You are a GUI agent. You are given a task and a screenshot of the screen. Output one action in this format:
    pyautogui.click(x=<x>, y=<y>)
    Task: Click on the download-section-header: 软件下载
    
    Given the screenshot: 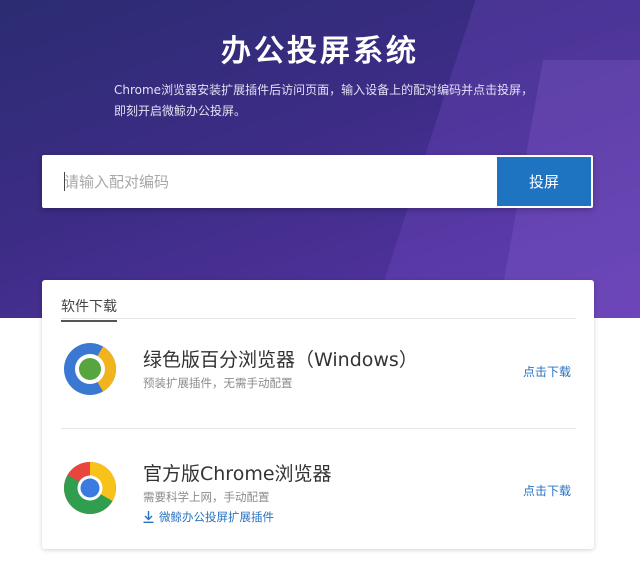 What is the action you would take?
    pyautogui.click(x=318, y=309)
    